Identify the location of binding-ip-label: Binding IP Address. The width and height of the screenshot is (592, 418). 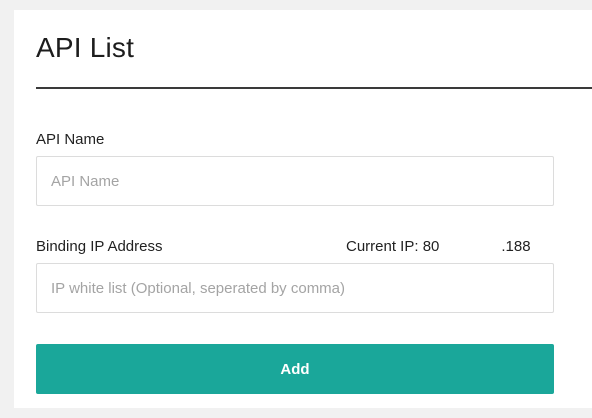
(99, 246).